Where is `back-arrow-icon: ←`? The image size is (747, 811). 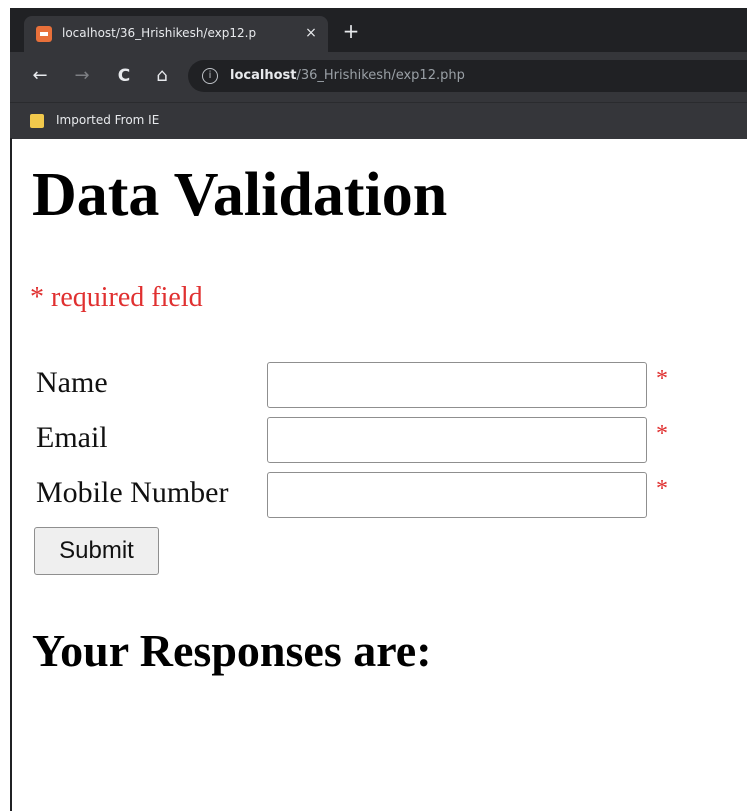 back-arrow-icon: ← is located at coordinates (40, 76).